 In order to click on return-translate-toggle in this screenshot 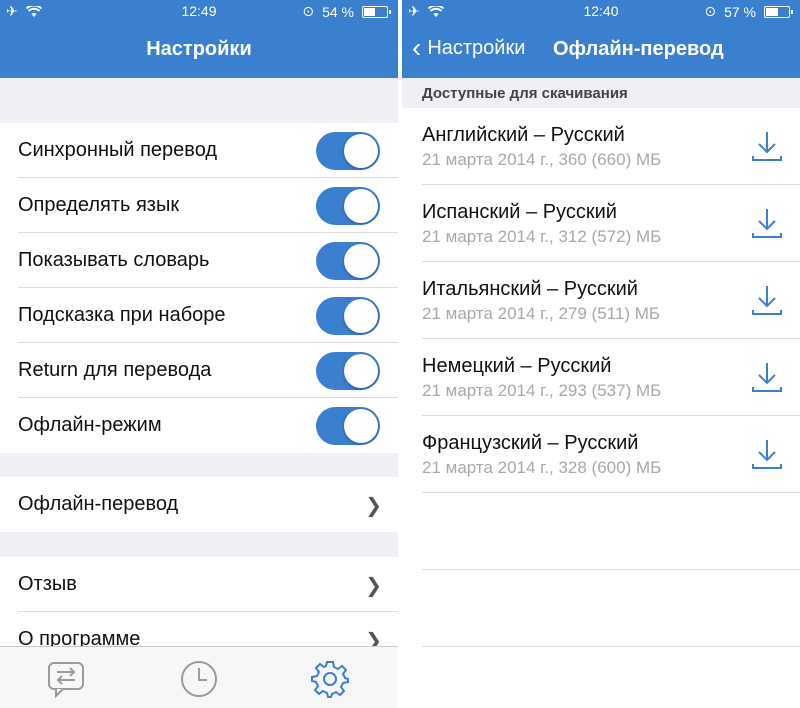, I will do `click(348, 371)`.